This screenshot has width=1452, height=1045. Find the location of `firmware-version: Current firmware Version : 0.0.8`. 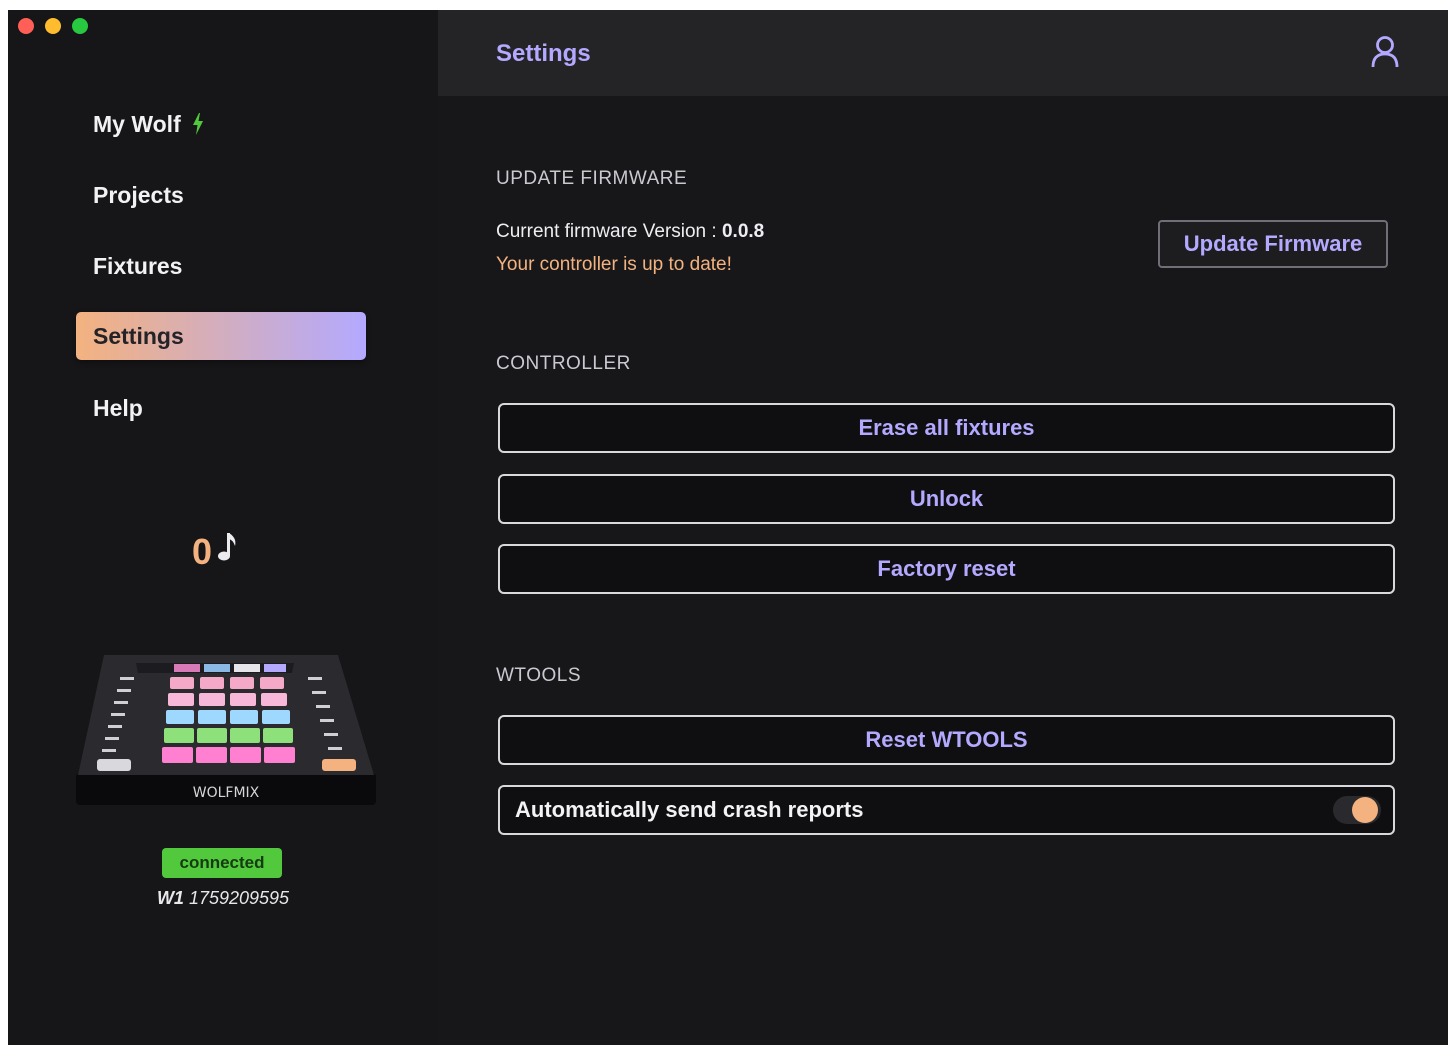

firmware-version: Current firmware Version : 0.0.8 is located at coordinates (630, 232).